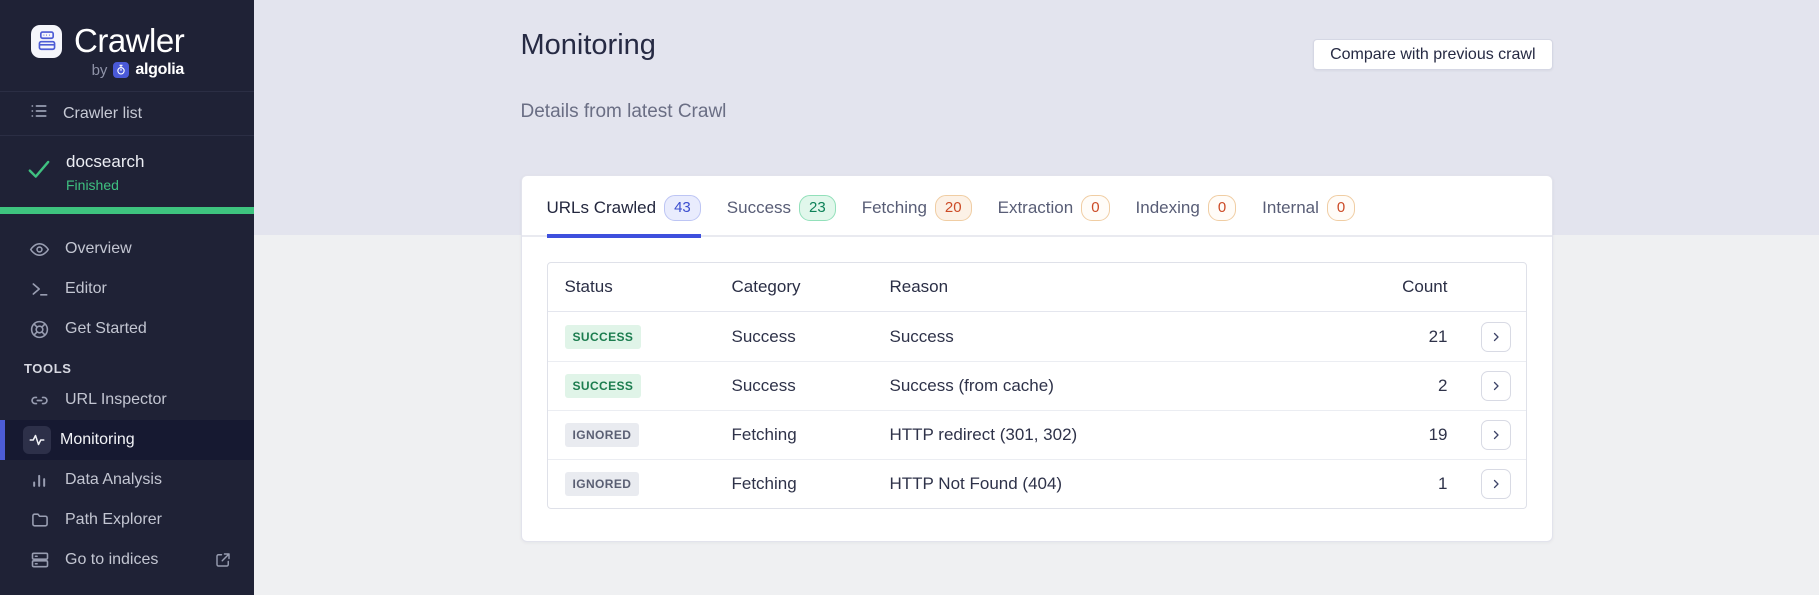 This screenshot has width=1819, height=595. I want to click on table-header-row: Status Category Reason Count, so click(1036, 287).